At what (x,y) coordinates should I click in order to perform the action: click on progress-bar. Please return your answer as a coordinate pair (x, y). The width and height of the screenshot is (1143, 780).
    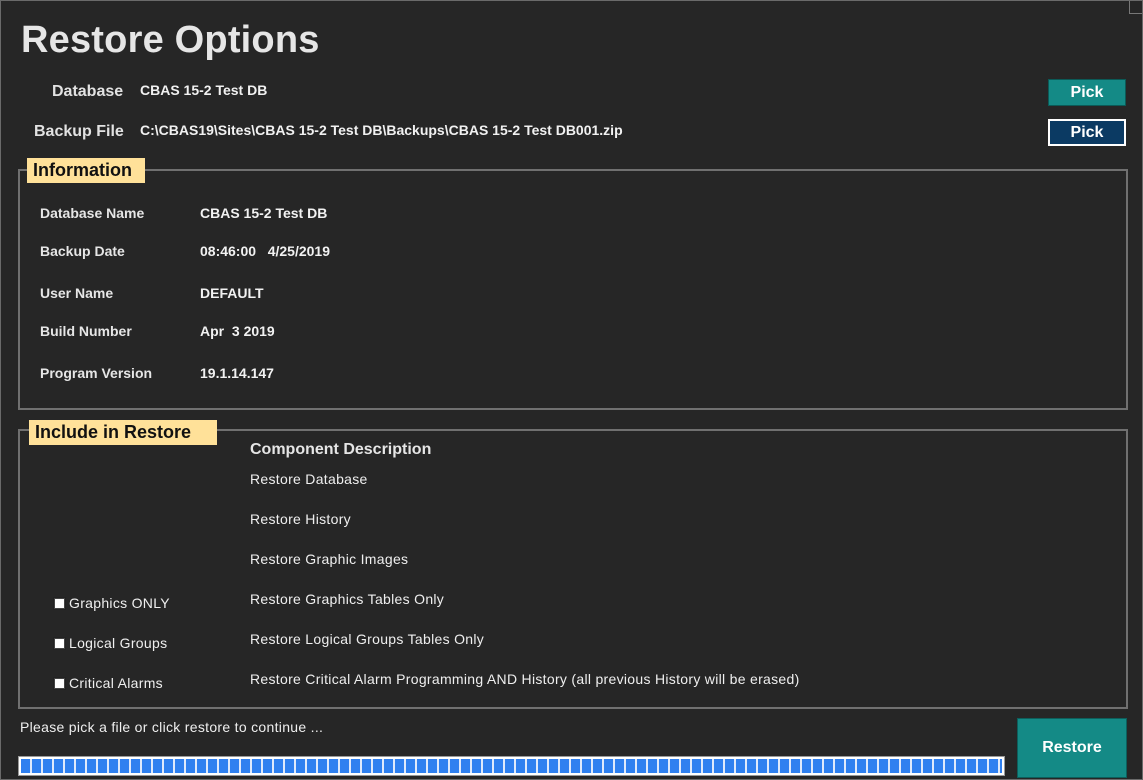
    Looking at the image, I should click on (511, 766).